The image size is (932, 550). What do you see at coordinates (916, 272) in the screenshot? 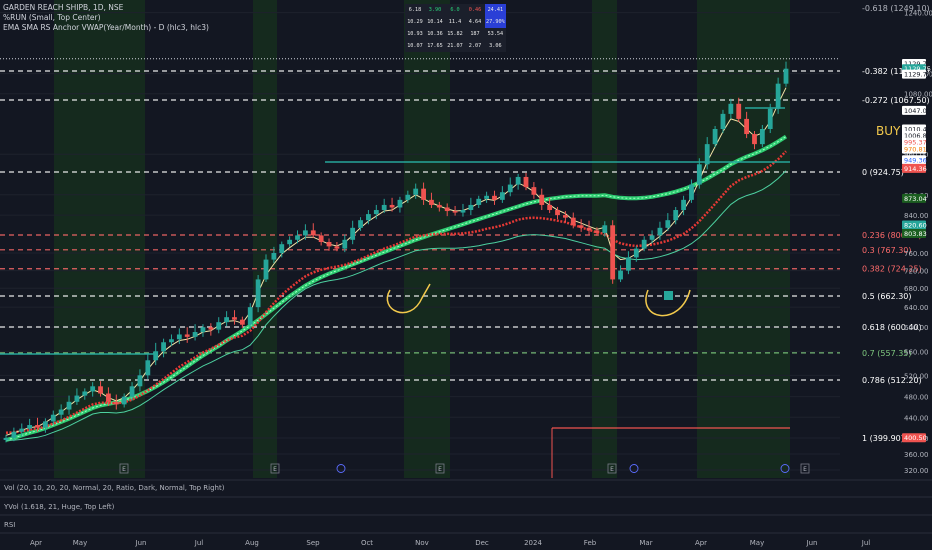
I see `y-tick-label: 720.00` at bounding box center [916, 272].